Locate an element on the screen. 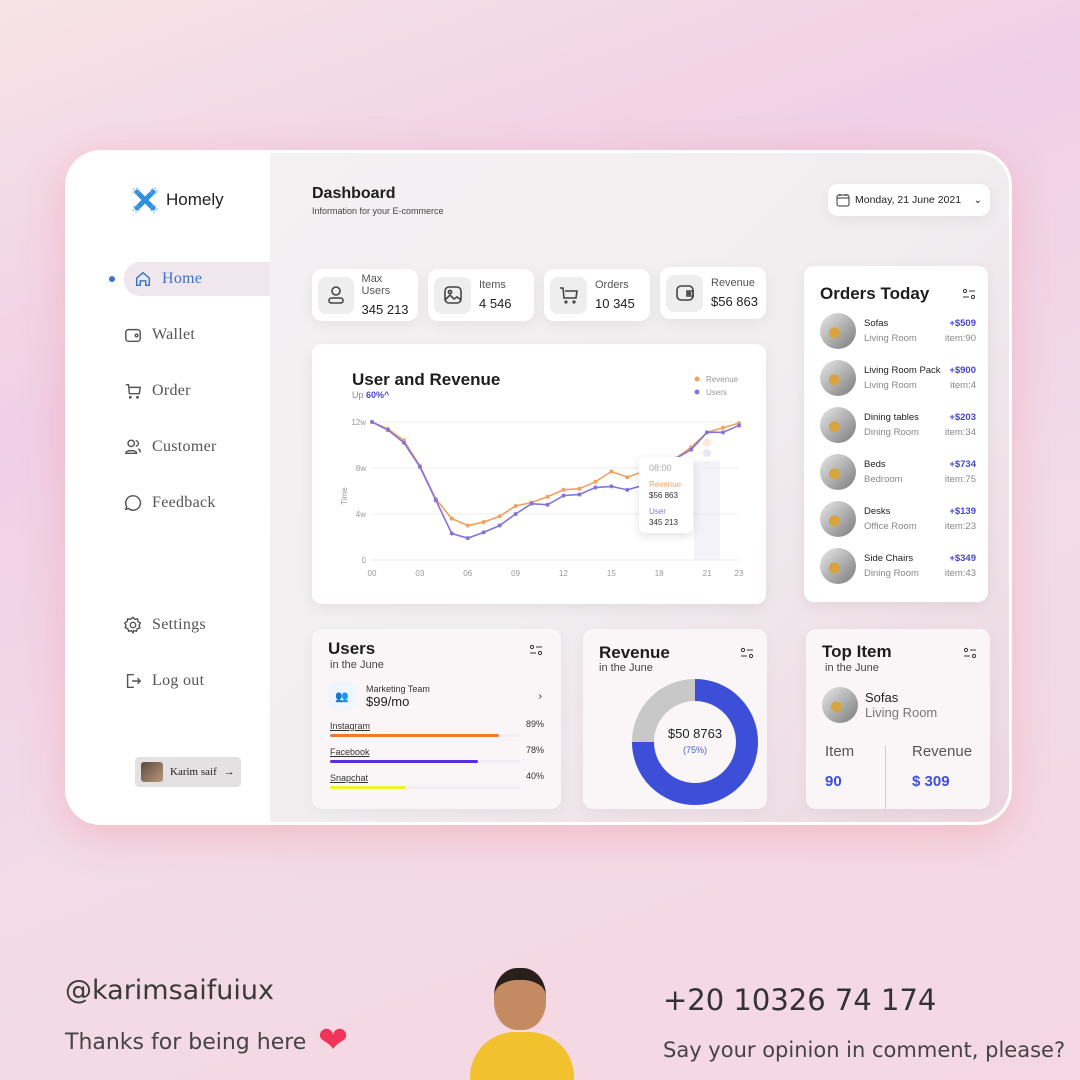  avatar is located at coordinates (152, 772).